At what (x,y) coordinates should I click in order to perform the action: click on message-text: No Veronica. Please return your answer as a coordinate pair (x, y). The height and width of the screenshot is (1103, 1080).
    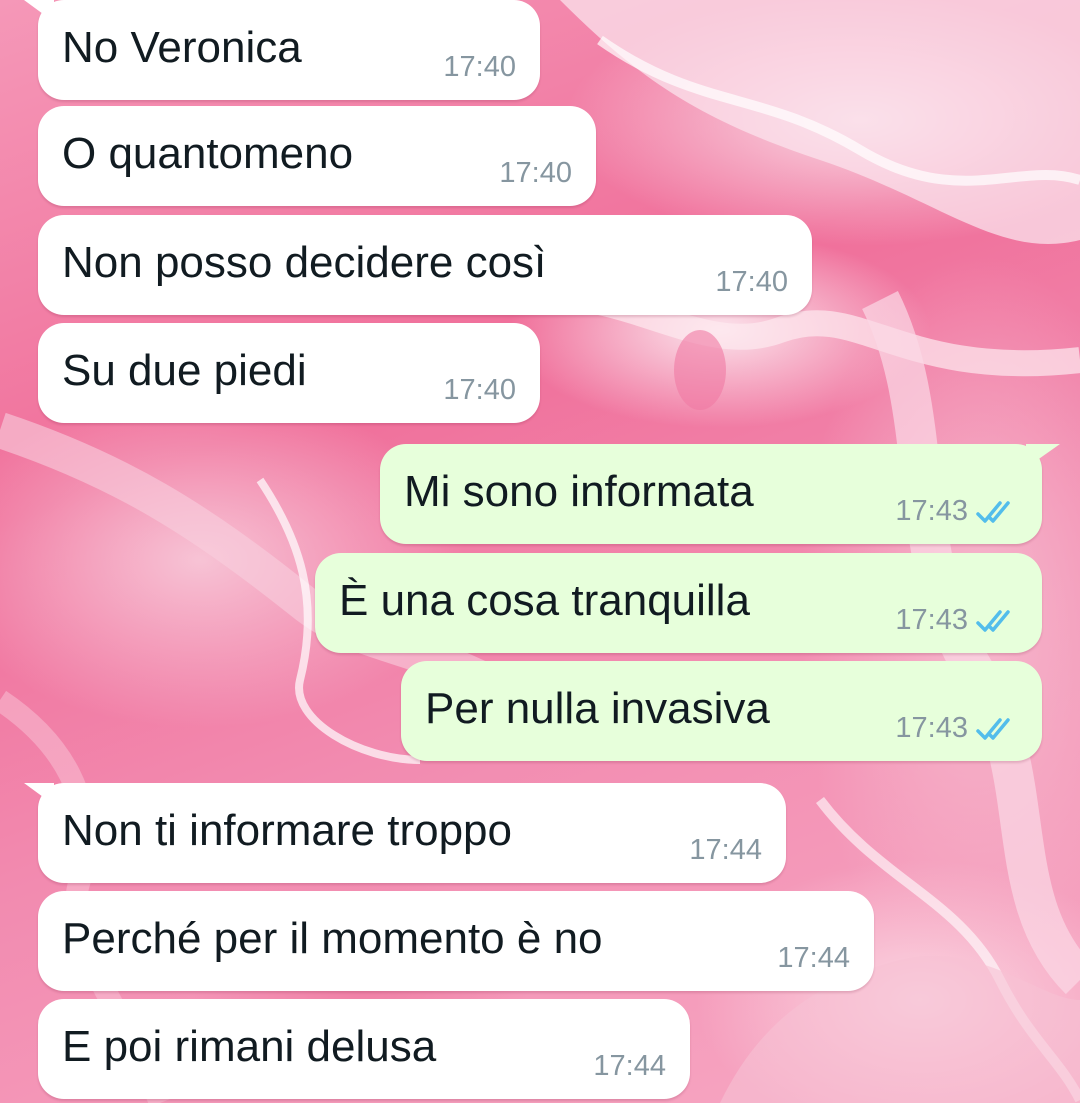
    Looking at the image, I should click on (182, 47).